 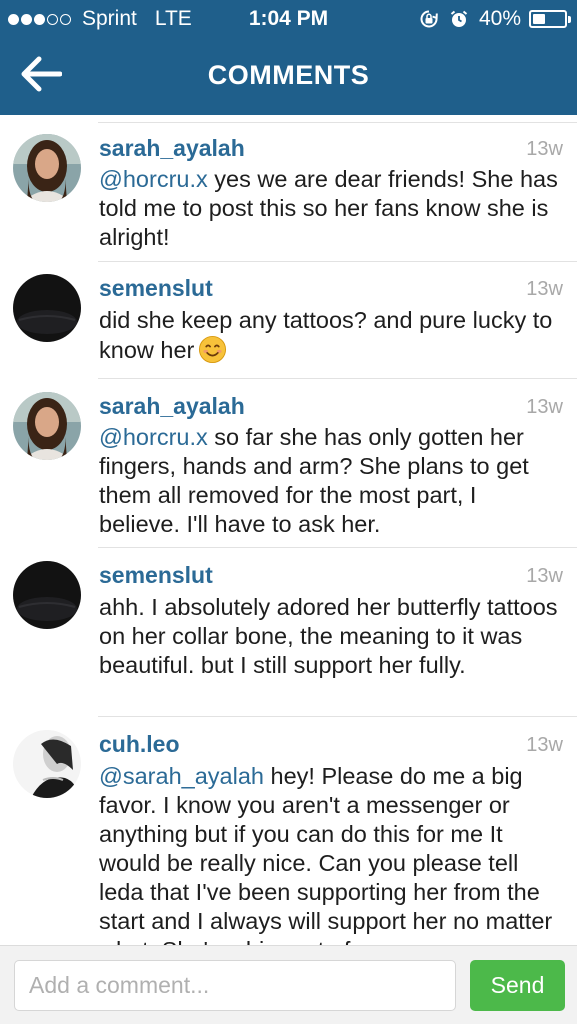 I want to click on battery-percent: 40%, so click(x=499, y=18).